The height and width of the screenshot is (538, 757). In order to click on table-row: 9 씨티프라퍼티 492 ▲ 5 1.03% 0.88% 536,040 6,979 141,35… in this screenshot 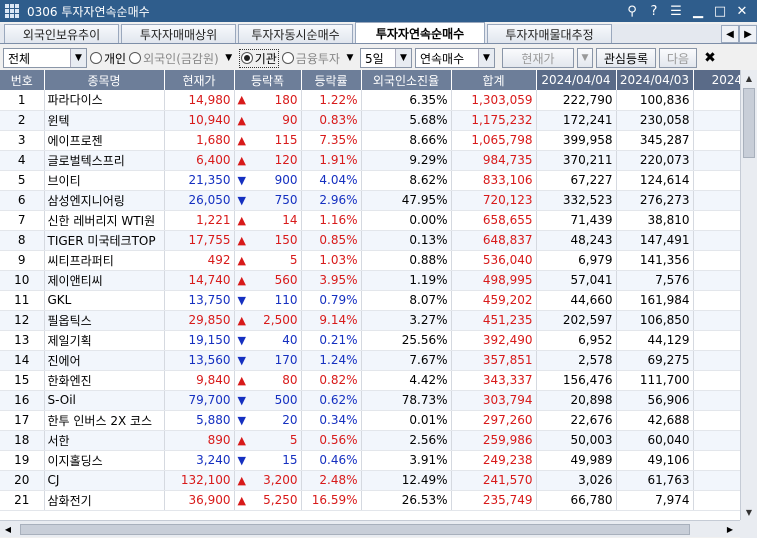, I will do `click(370, 260)`.